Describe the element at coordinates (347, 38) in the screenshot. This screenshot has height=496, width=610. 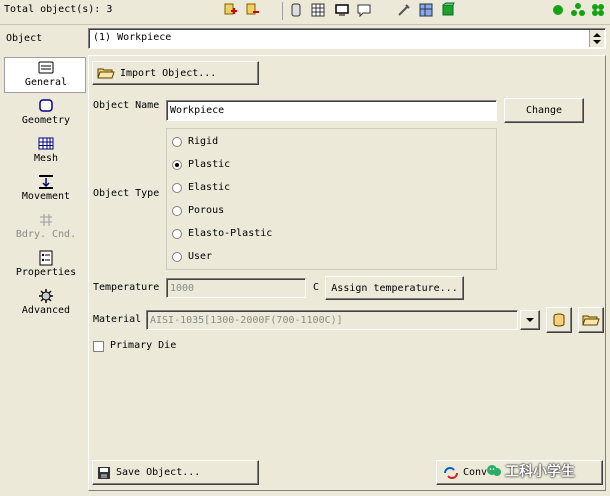
I see `object-select: (1) Workpiece` at that location.